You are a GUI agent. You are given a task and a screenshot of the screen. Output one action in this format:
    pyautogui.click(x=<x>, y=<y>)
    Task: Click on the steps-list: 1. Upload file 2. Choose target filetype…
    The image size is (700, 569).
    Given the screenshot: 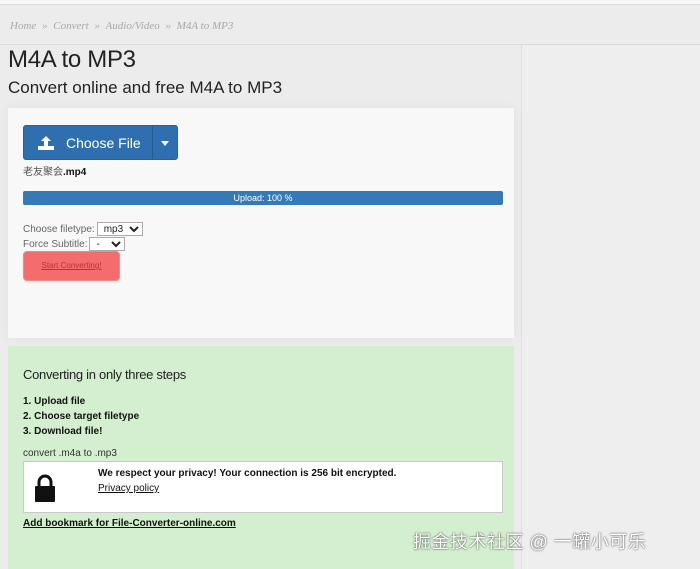 What is the action you would take?
    pyautogui.click(x=81, y=416)
    